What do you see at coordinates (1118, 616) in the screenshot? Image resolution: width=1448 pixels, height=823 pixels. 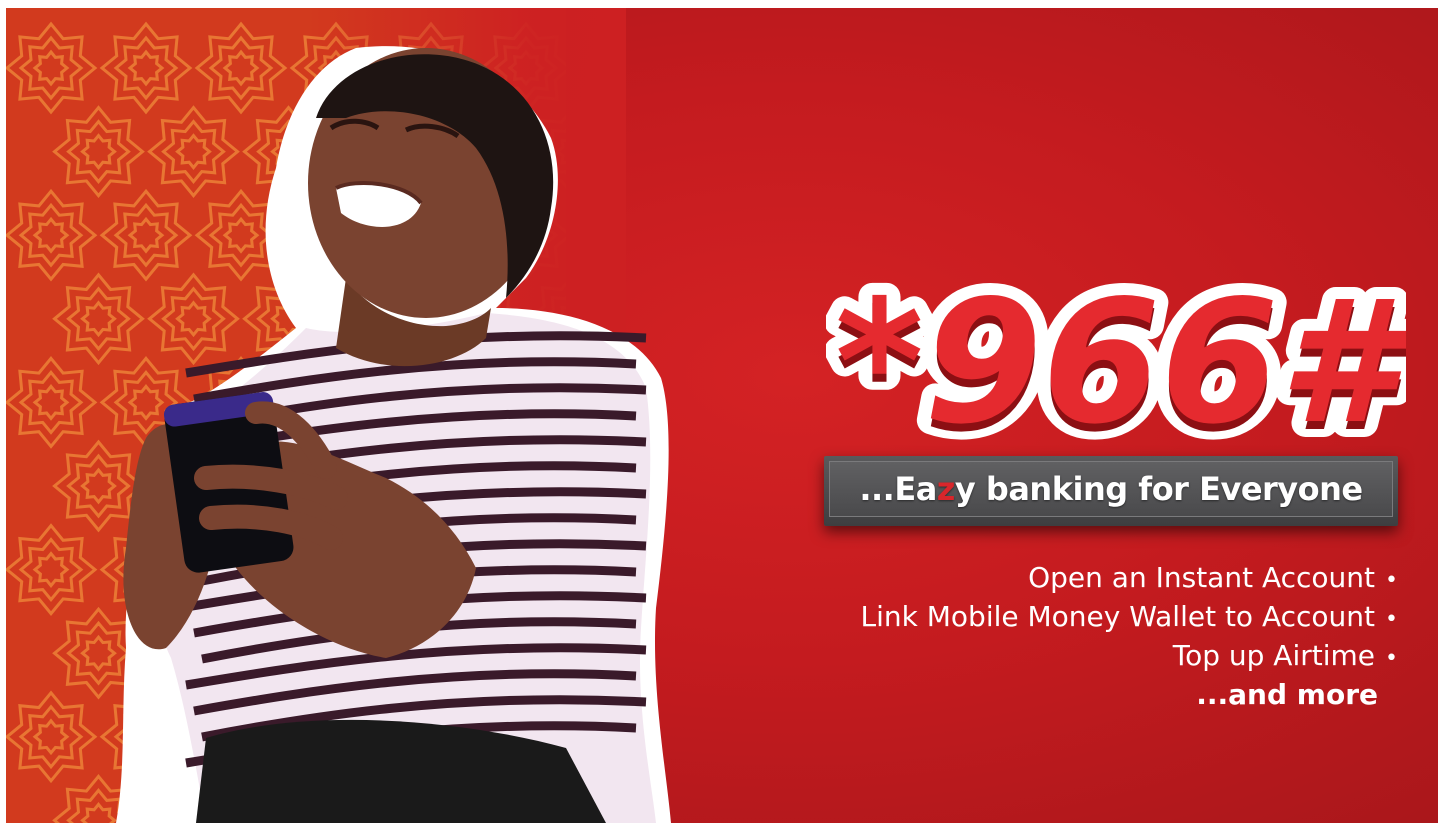 I see `feature-text: Link Mobile Money Wallet to Account` at bounding box center [1118, 616].